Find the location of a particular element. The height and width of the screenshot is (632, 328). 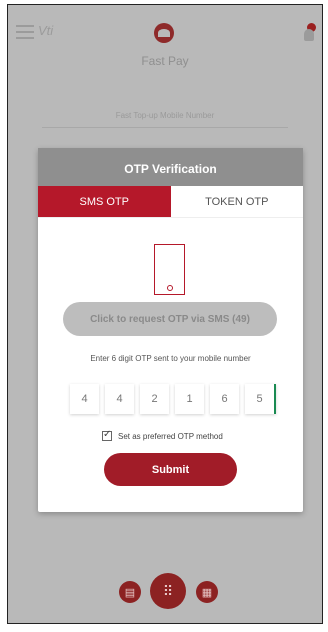

preferred-method-row: Set as preferred OTP method is located at coordinates (162, 435).